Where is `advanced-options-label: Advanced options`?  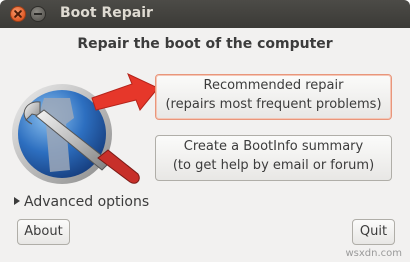 advanced-options-label: Advanced options is located at coordinates (87, 202).